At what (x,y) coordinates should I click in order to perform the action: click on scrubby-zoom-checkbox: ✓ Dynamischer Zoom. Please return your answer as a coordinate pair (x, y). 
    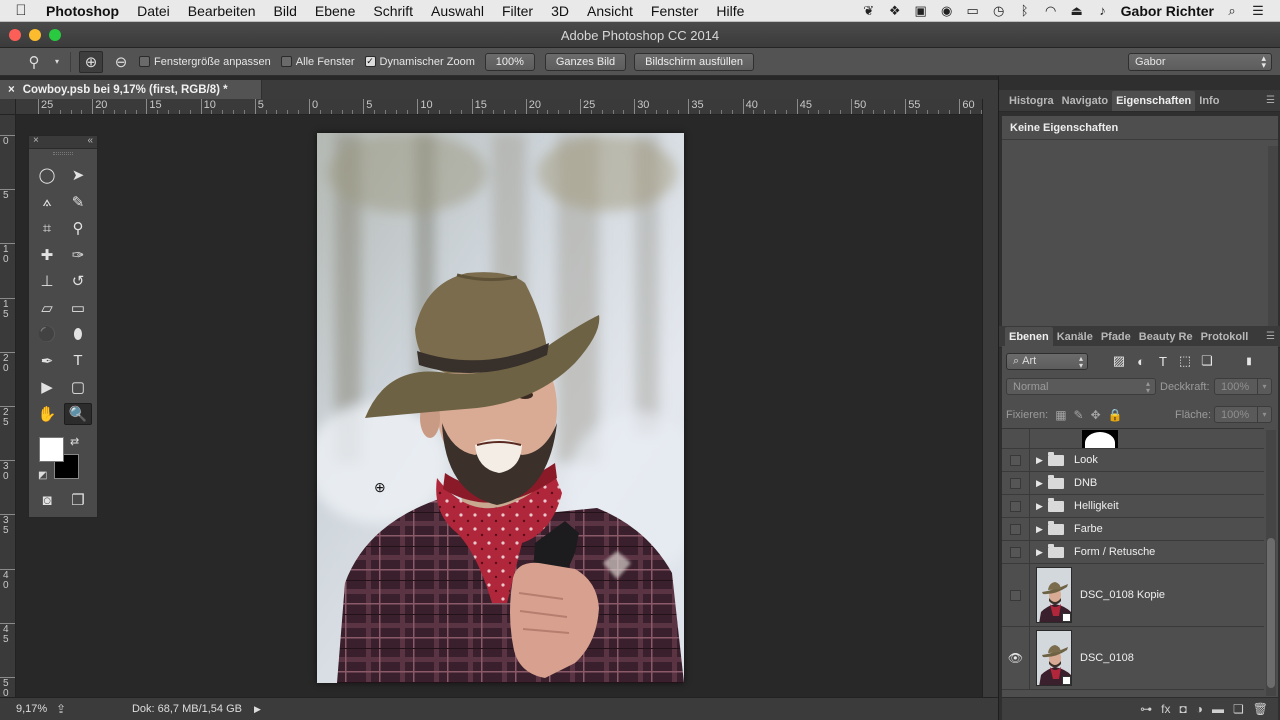
    Looking at the image, I should click on (419, 62).